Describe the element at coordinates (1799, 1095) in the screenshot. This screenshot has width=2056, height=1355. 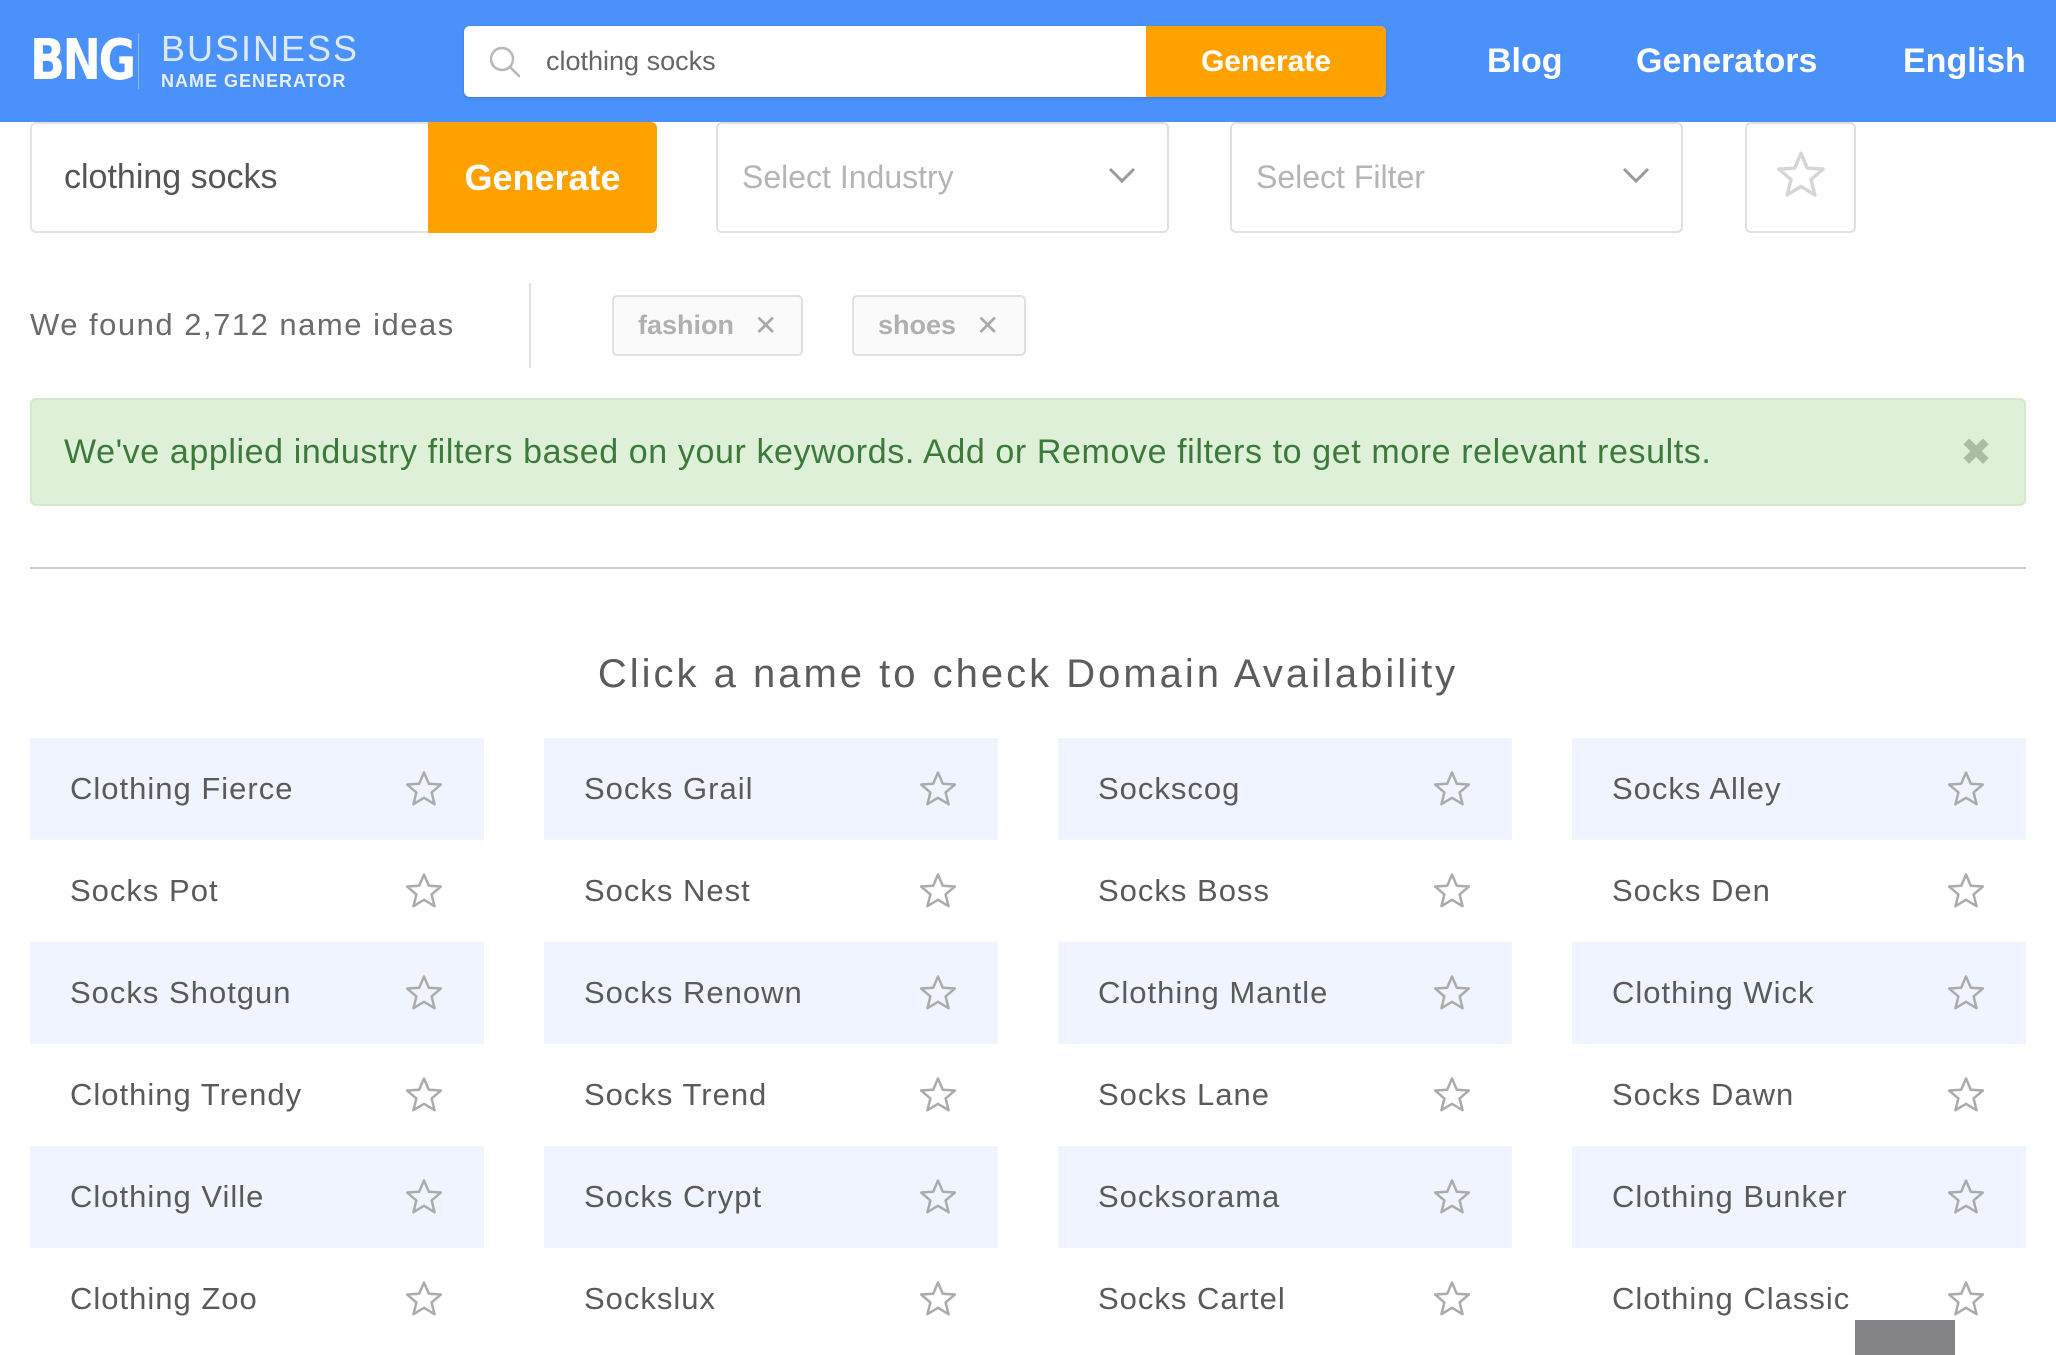
I see `name-card: Socks Dawn` at that location.